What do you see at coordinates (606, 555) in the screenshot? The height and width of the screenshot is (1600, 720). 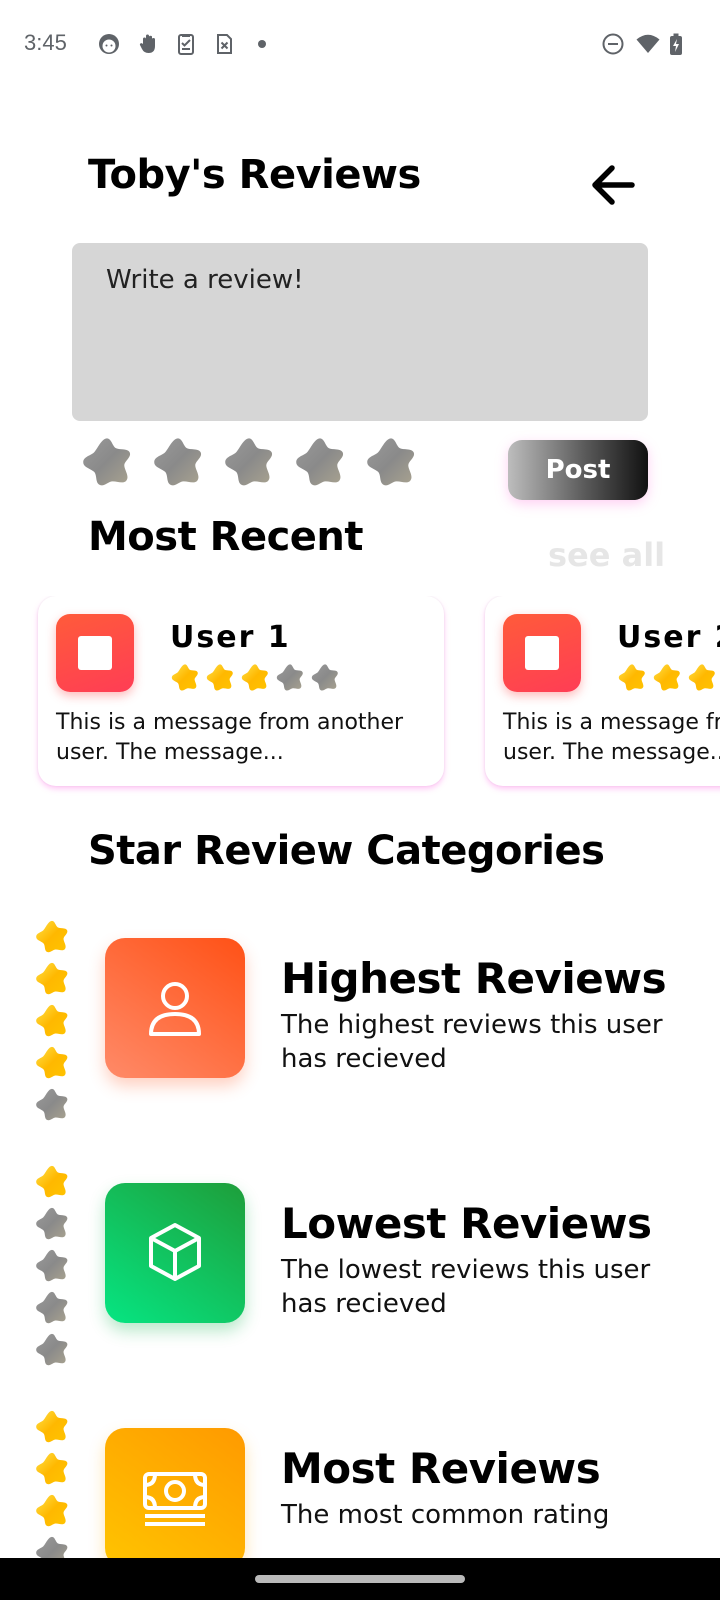 I see `see-all-link: see all` at bounding box center [606, 555].